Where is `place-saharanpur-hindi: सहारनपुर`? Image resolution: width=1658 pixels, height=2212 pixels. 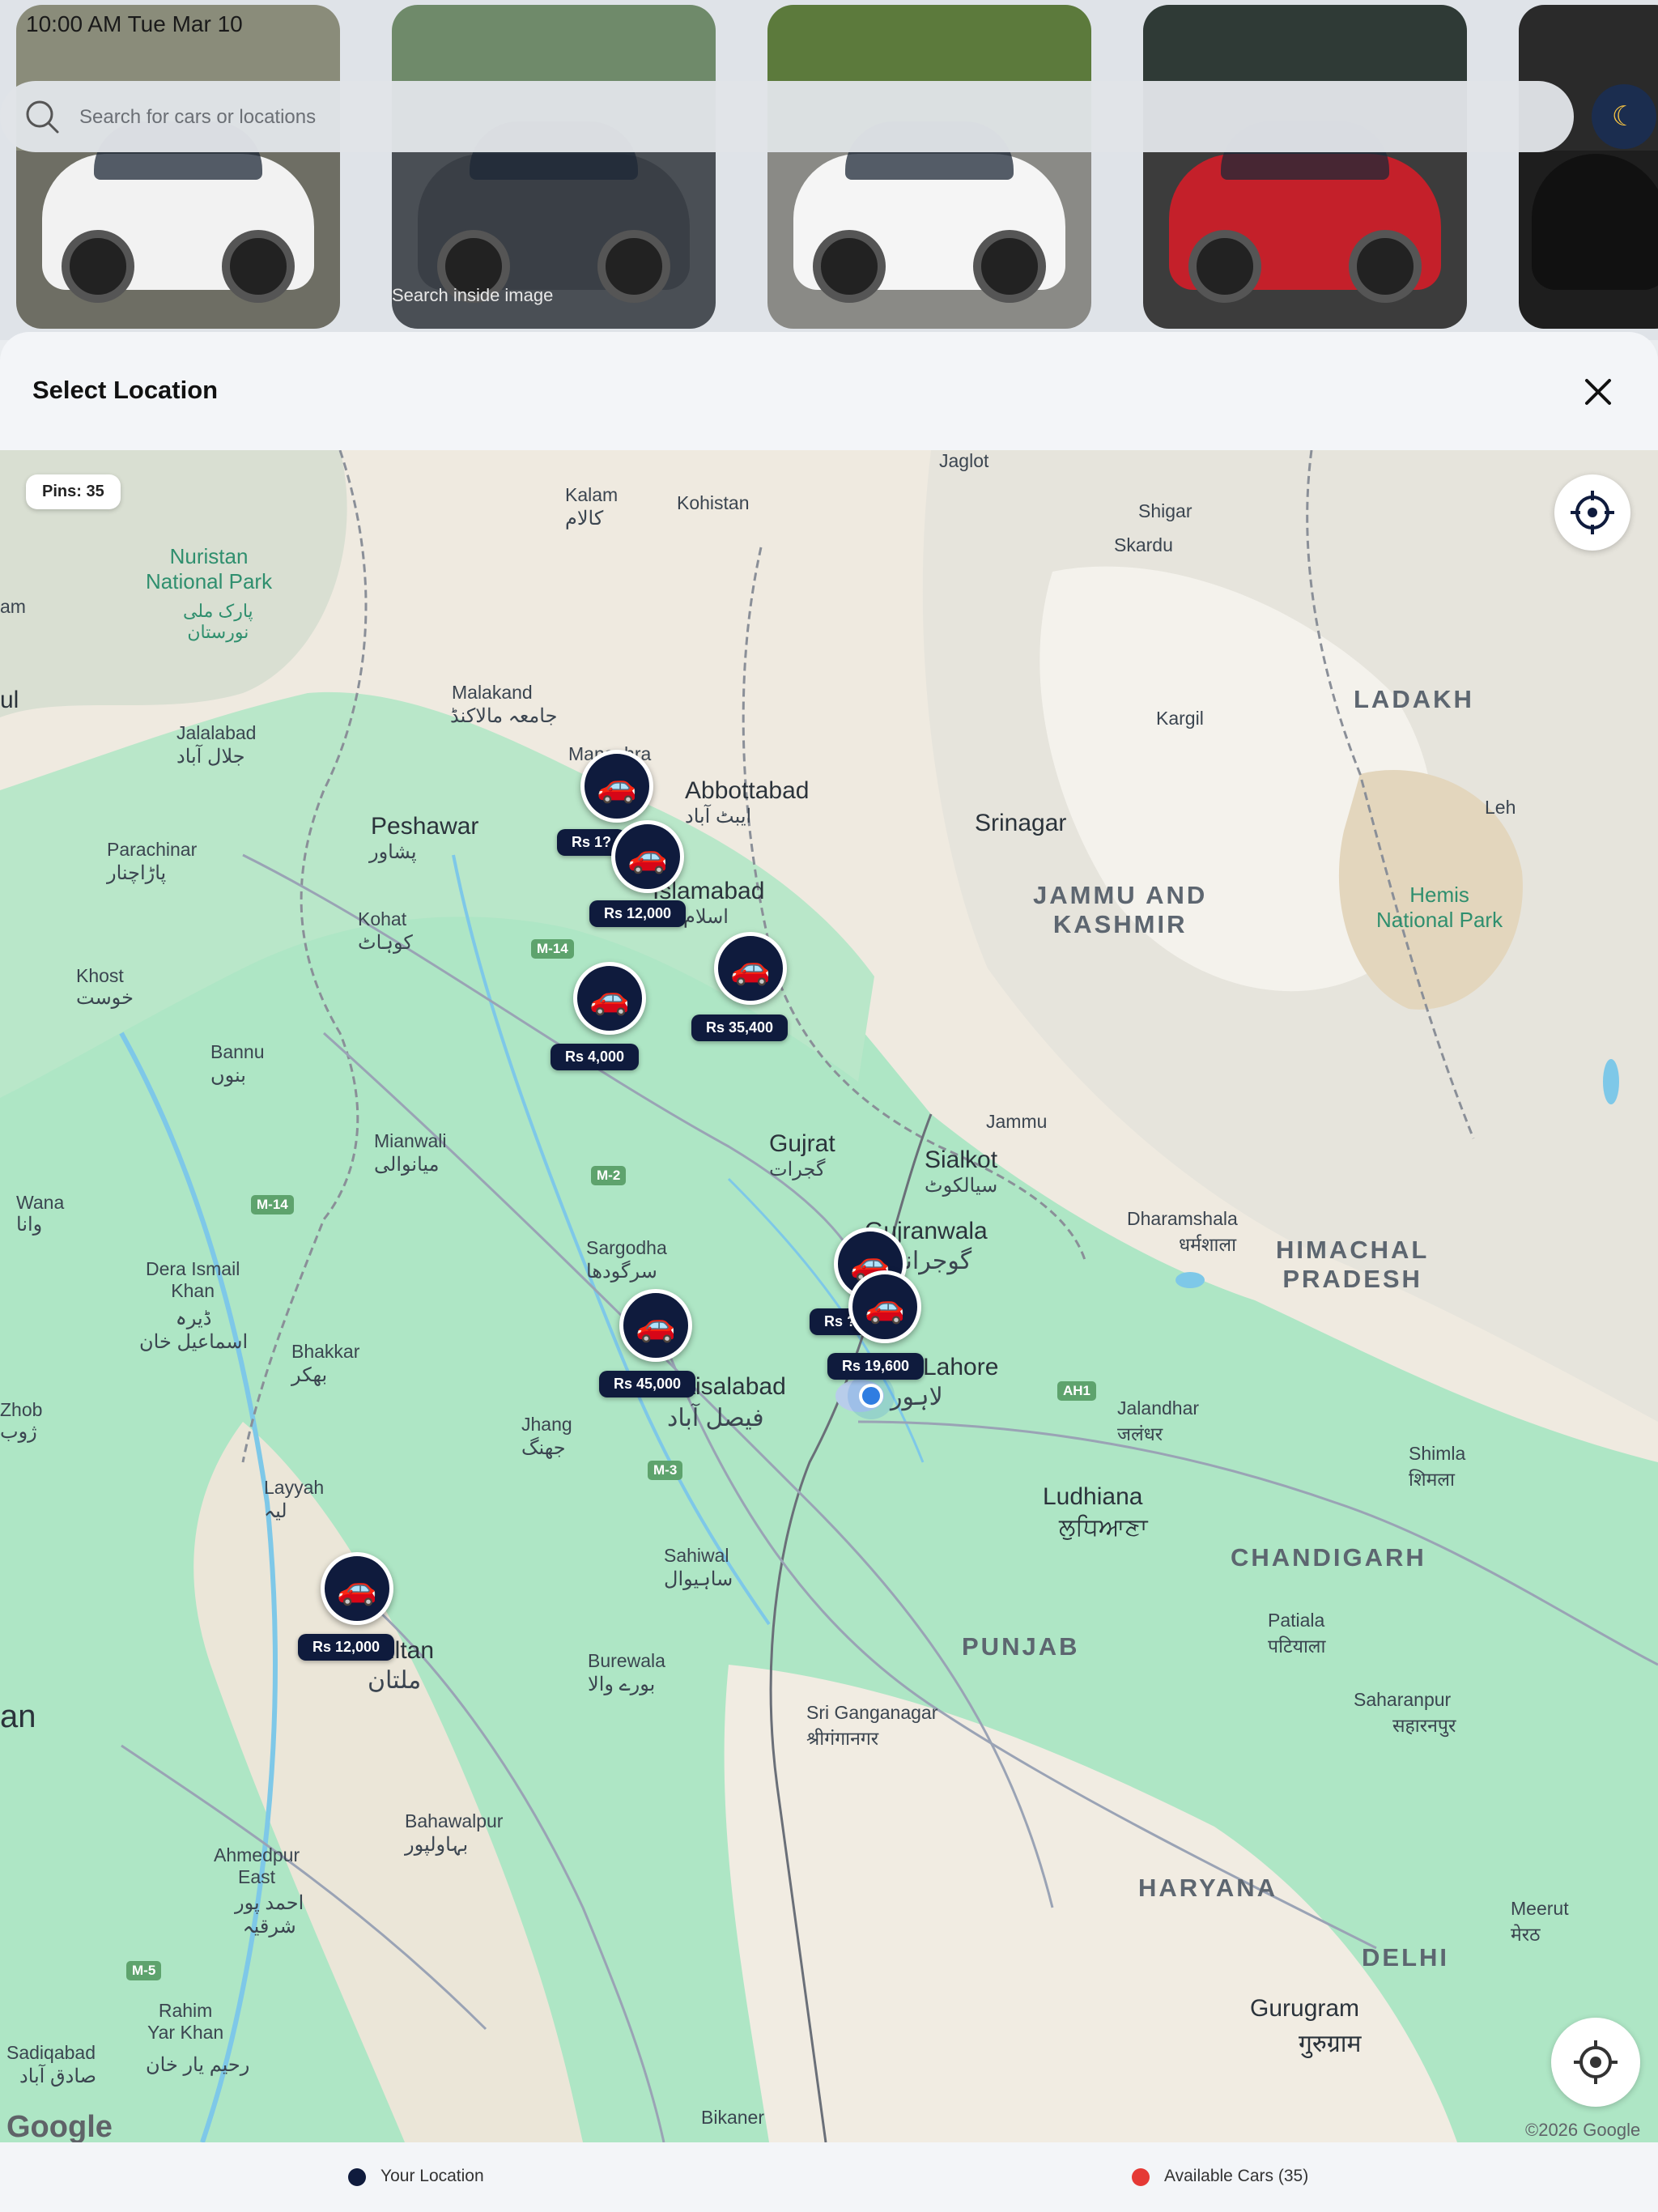 place-saharanpur-hindi: सहारनपुर is located at coordinates (1424, 1726).